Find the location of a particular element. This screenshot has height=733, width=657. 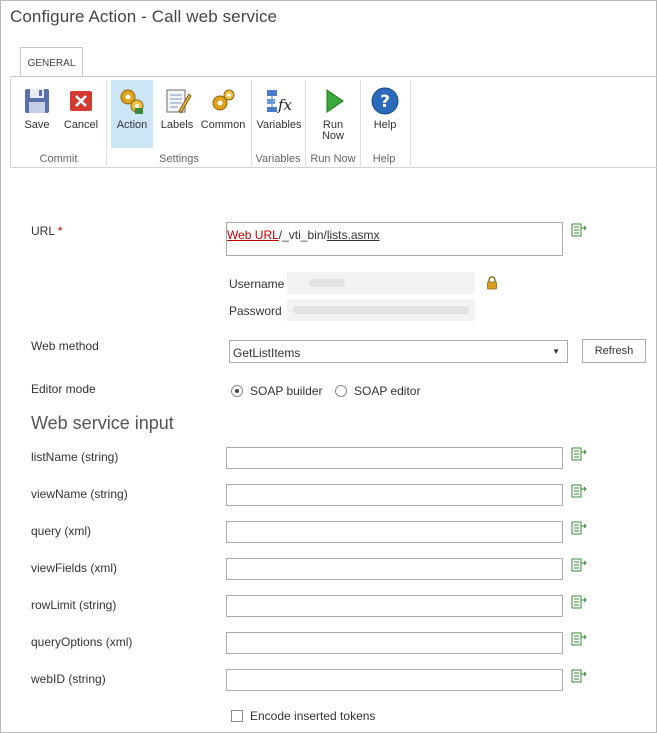

web-method-label: Web method is located at coordinates (65, 346).